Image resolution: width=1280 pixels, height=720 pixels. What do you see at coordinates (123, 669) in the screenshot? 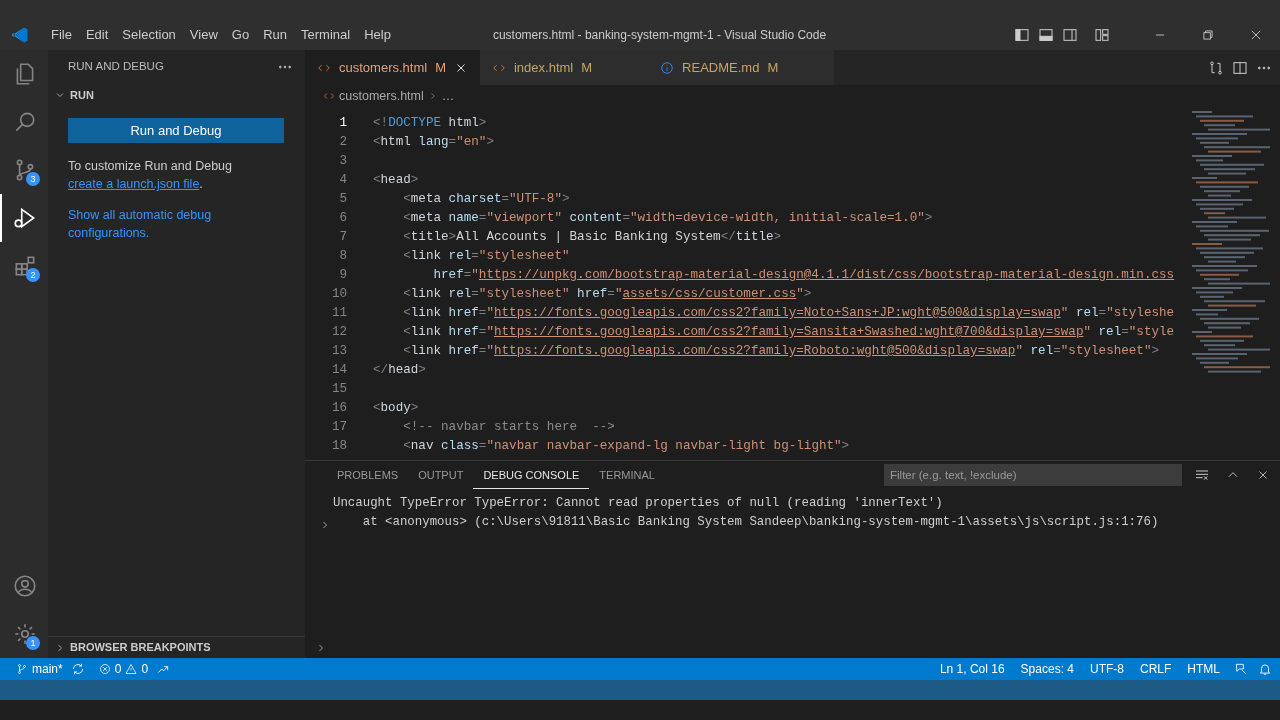
I see `problems-indicator: 0 0` at bounding box center [123, 669].